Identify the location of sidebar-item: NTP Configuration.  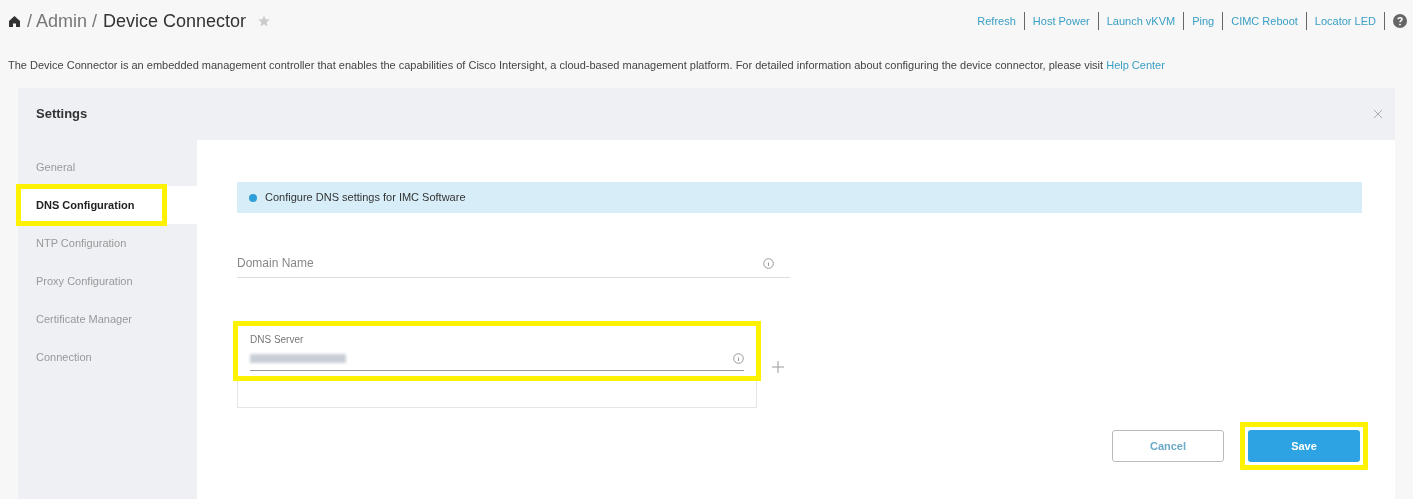
(107, 243).